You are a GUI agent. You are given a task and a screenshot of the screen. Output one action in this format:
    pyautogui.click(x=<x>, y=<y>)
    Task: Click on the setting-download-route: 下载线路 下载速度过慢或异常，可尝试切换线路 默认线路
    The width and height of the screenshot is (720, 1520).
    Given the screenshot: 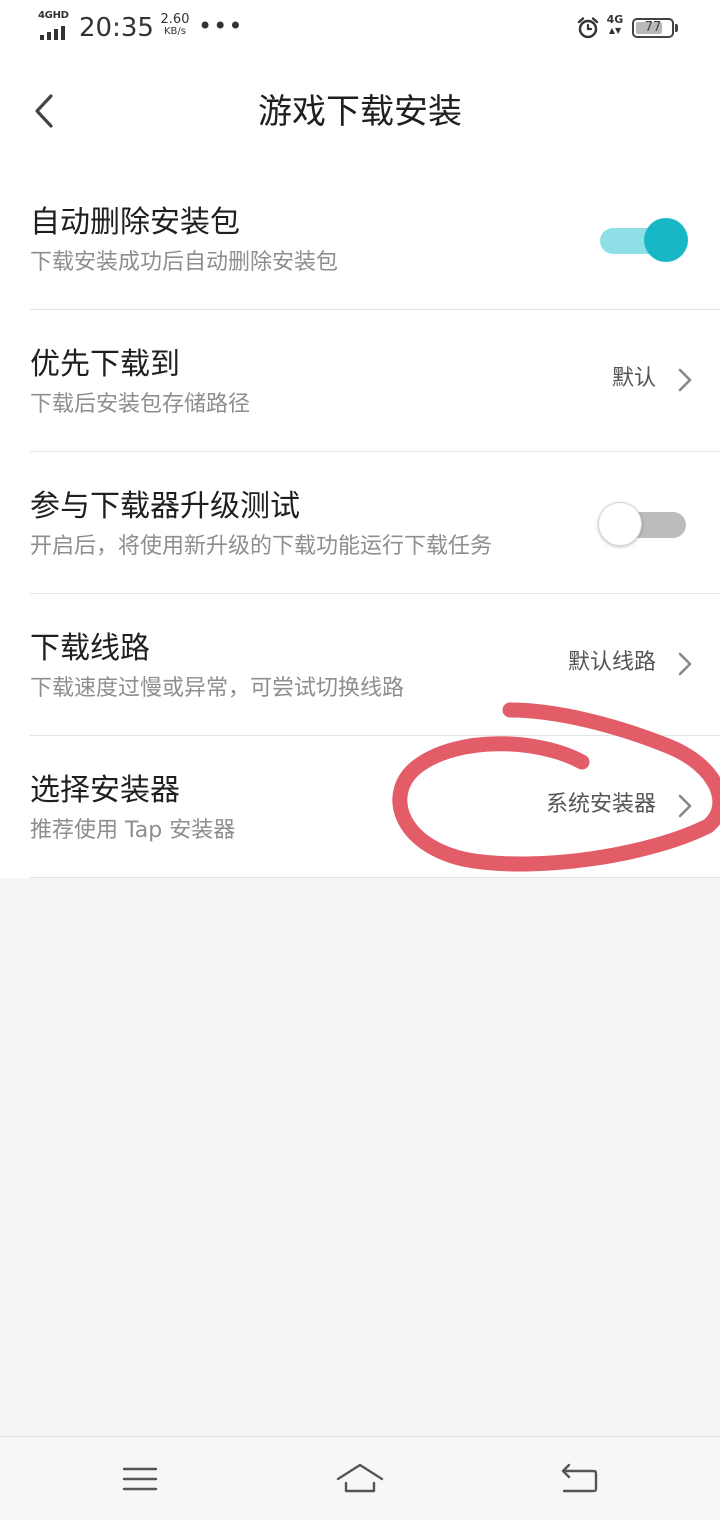 What is the action you would take?
    pyautogui.click(x=360, y=665)
    